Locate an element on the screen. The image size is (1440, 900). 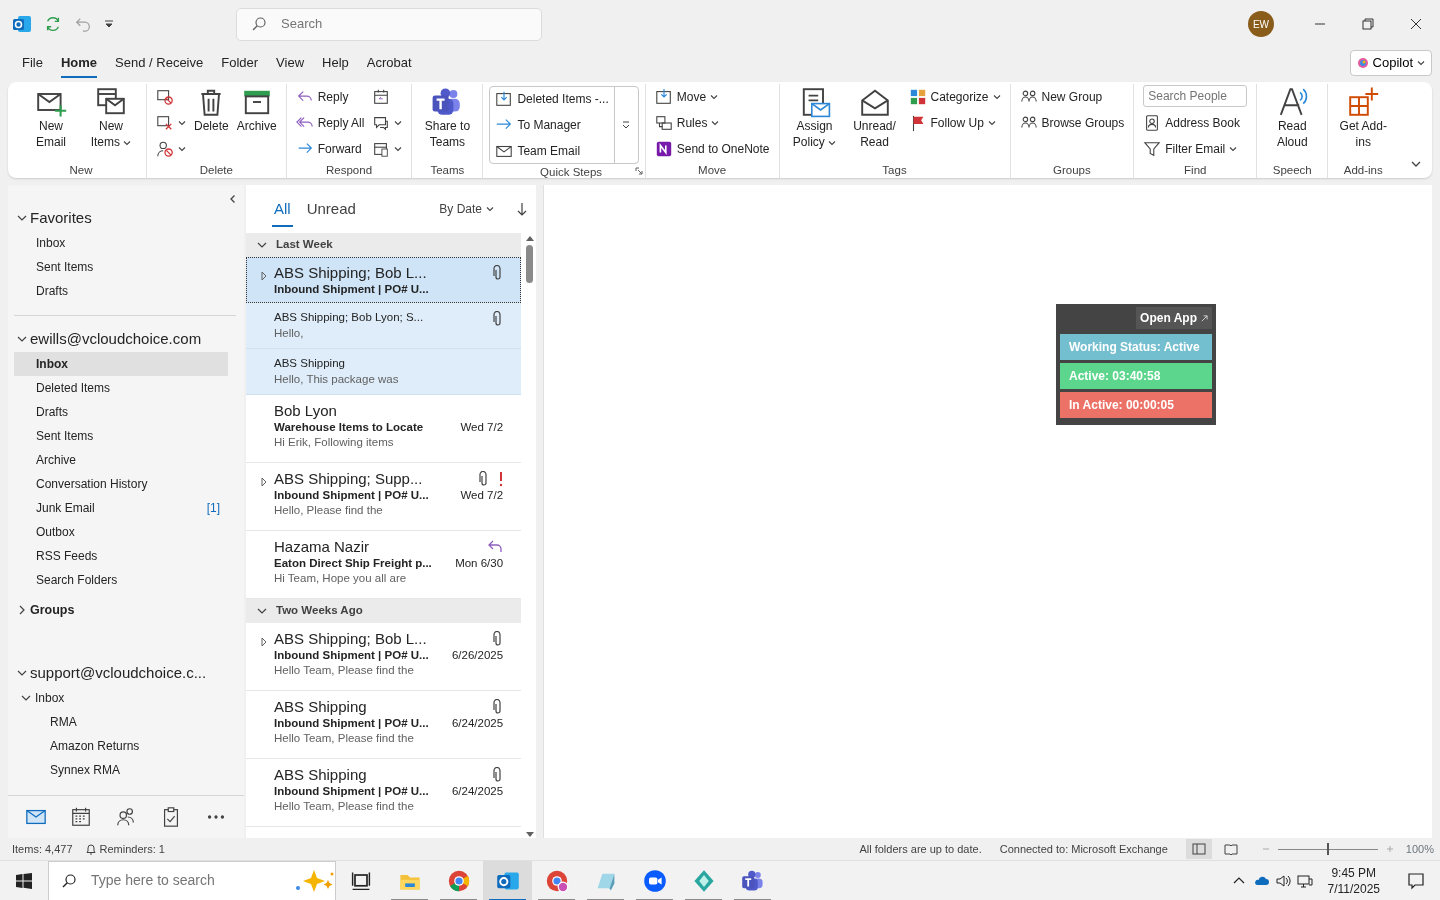
folder-item: Deleted Items is located at coordinates (121, 388).